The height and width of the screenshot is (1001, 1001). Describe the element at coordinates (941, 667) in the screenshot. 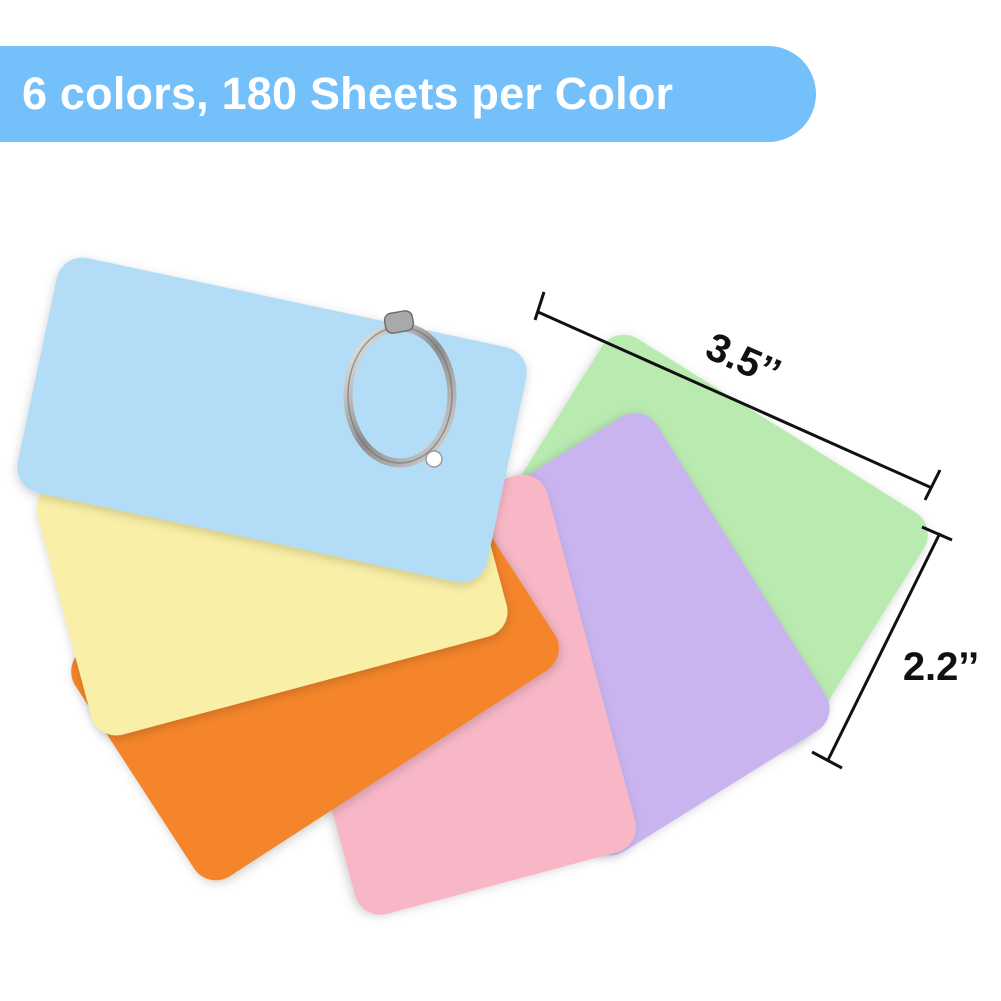

I see `width-label: 2.2’’` at that location.